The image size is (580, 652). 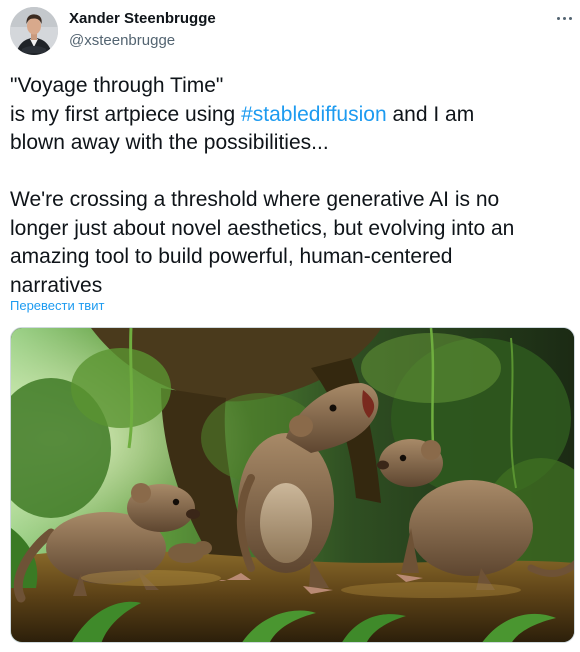 What do you see at coordinates (430, 114) in the screenshot?
I see `tweet-line-text: and I am` at bounding box center [430, 114].